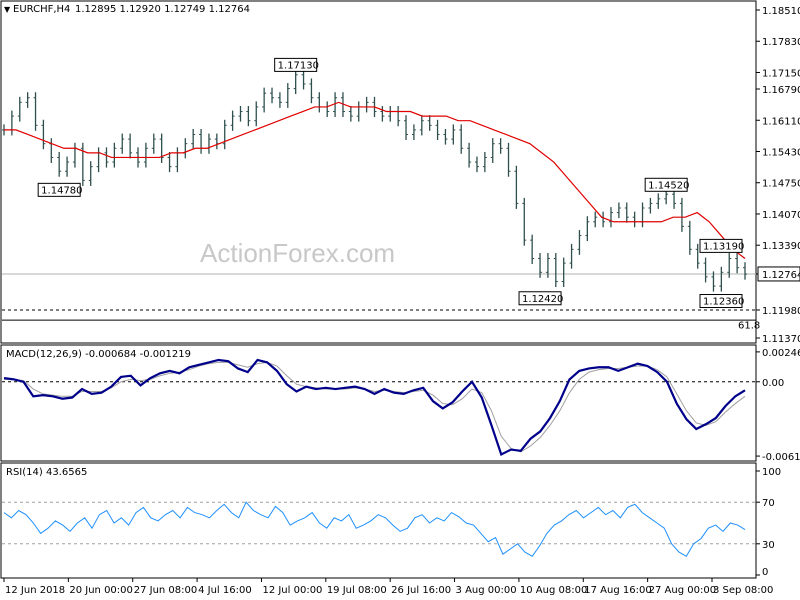 Image resolution: width=800 pixels, height=600 pixels. What do you see at coordinates (553, 590) in the screenshot?
I see `time-tick-label: 10 Aug 08:00` at bounding box center [553, 590].